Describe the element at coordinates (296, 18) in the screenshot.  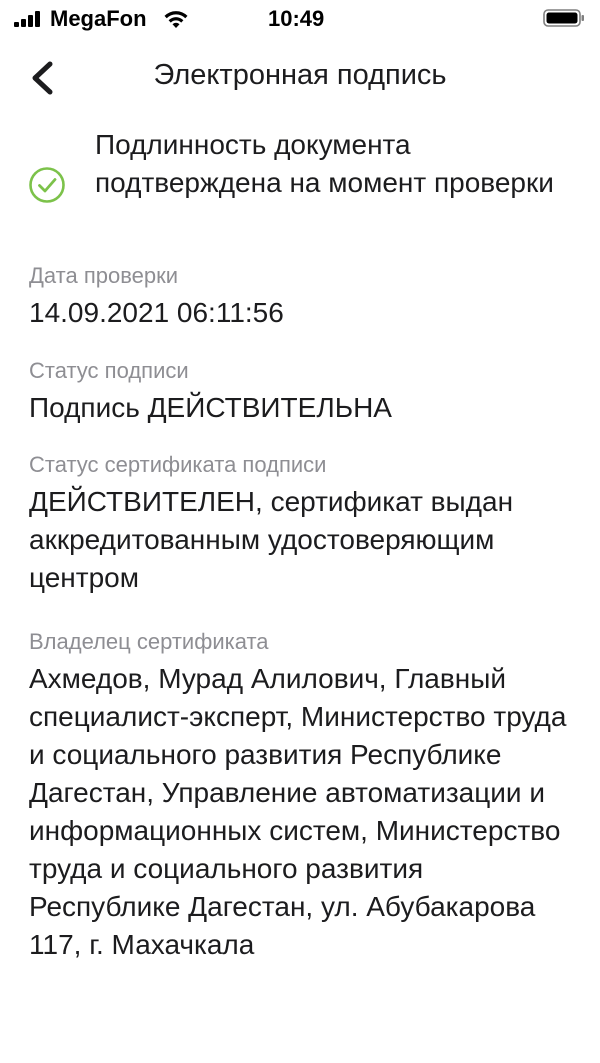
I see `clock: 10:49` at that location.